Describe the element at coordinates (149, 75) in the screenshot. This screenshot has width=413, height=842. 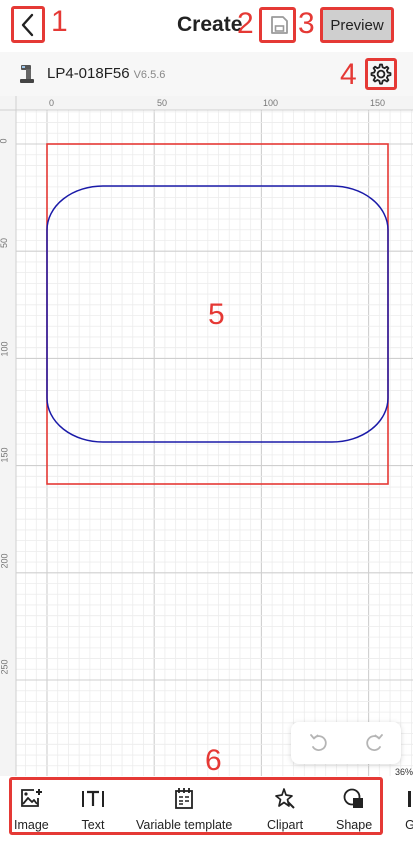
I see `device-version: V6.5.6` at that location.